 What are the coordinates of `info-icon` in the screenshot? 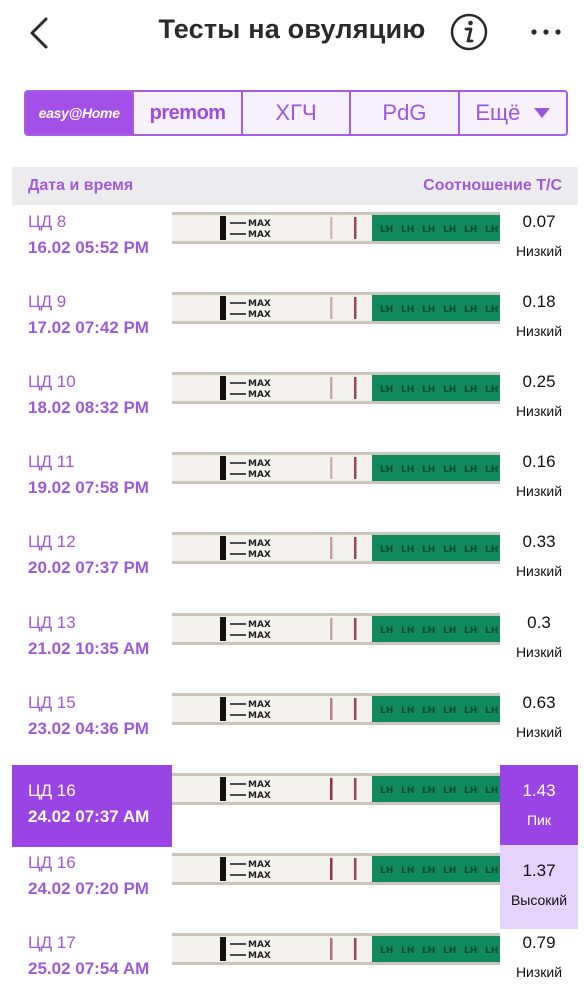 It's located at (469, 32).